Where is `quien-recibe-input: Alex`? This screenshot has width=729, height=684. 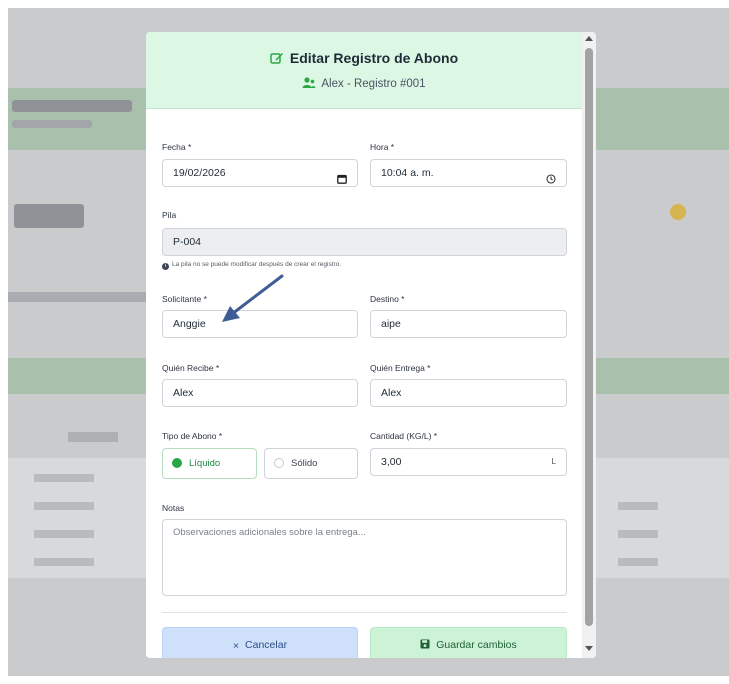 quien-recibe-input: Alex is located at coordinates (260, 393).